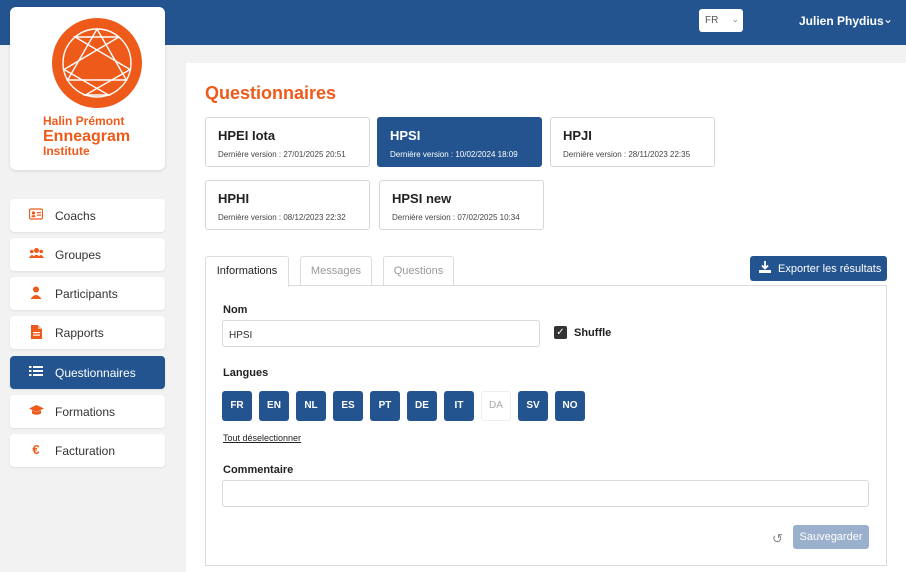 The width and height of the screenshot is (906, 572). I want to click on sidebar-item-rapports: Rapports, so click(87, 332).